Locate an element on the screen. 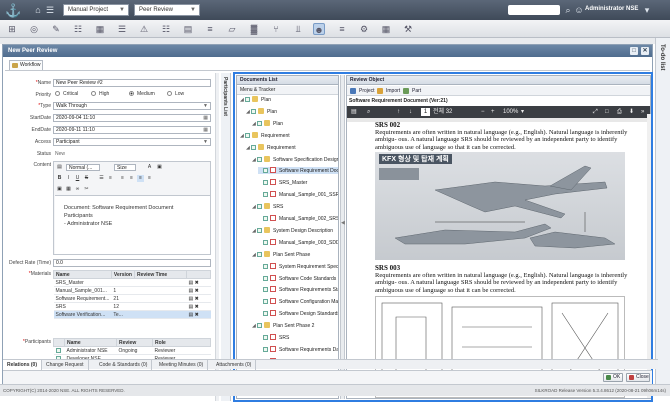 The width and height of the screenshot is (670, 402). home-icon: ⌂ is located at coordinates (38, 10).